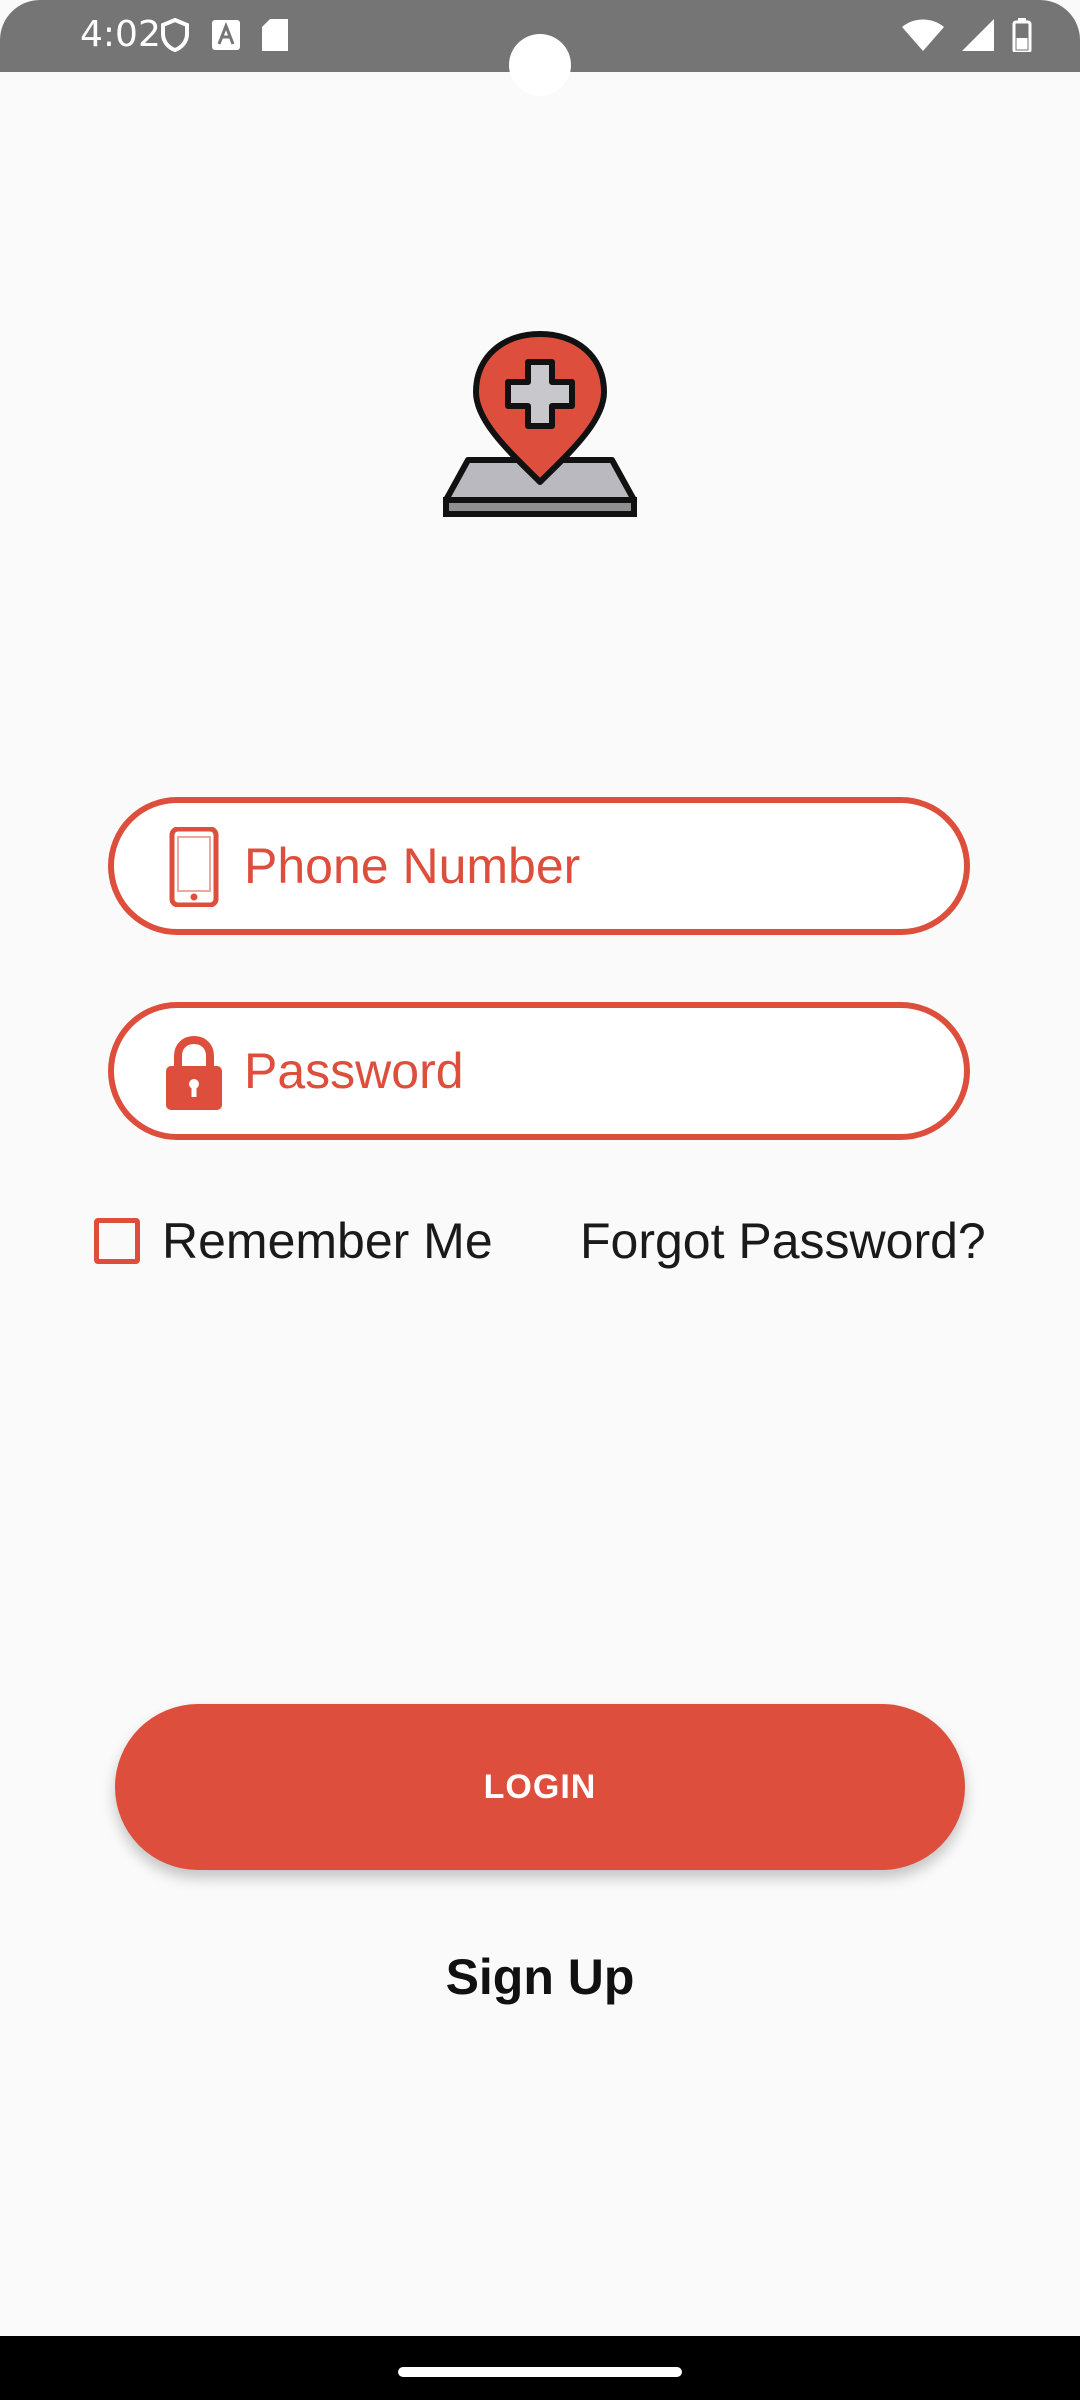  I want to click on phone-number-input, so click(594, 866).